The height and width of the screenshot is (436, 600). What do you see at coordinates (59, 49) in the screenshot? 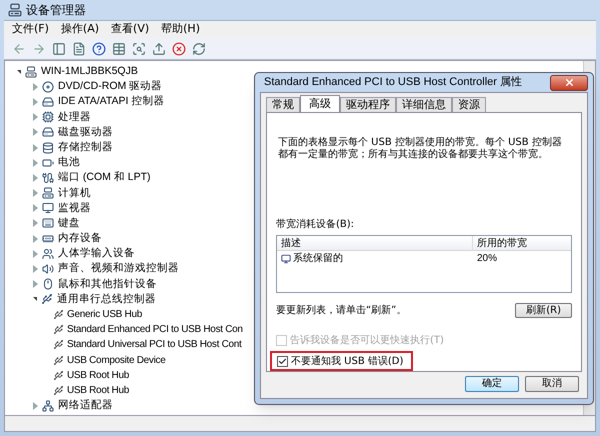
I see `panel-icon` at bounding box center [59, 49].